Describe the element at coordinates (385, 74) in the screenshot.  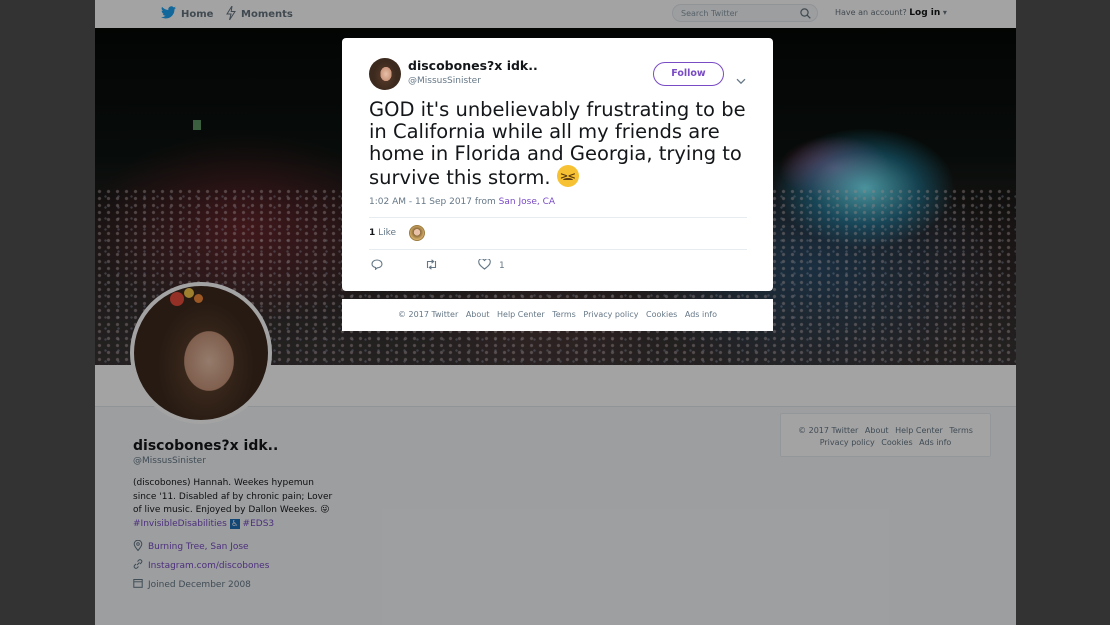
I see `tweet-author-avatar` at that location.